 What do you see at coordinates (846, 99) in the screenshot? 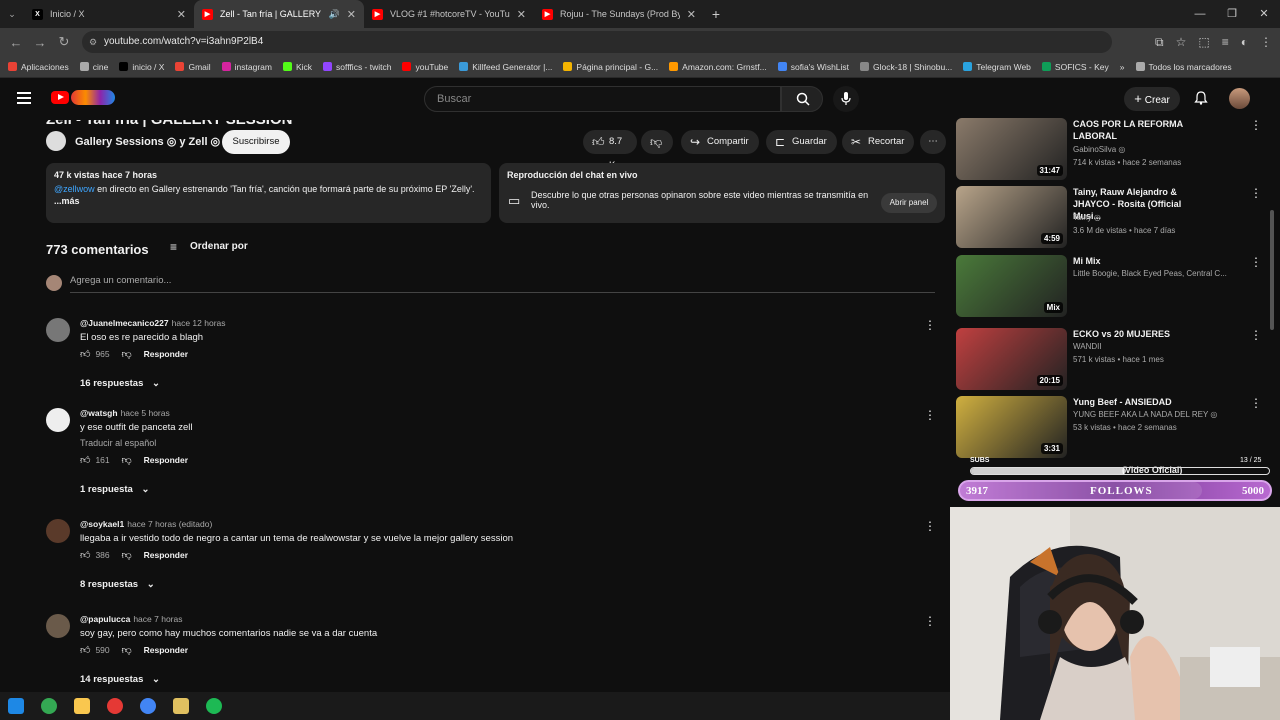
I see `voice-search-button` at bounding box center [846, 99].